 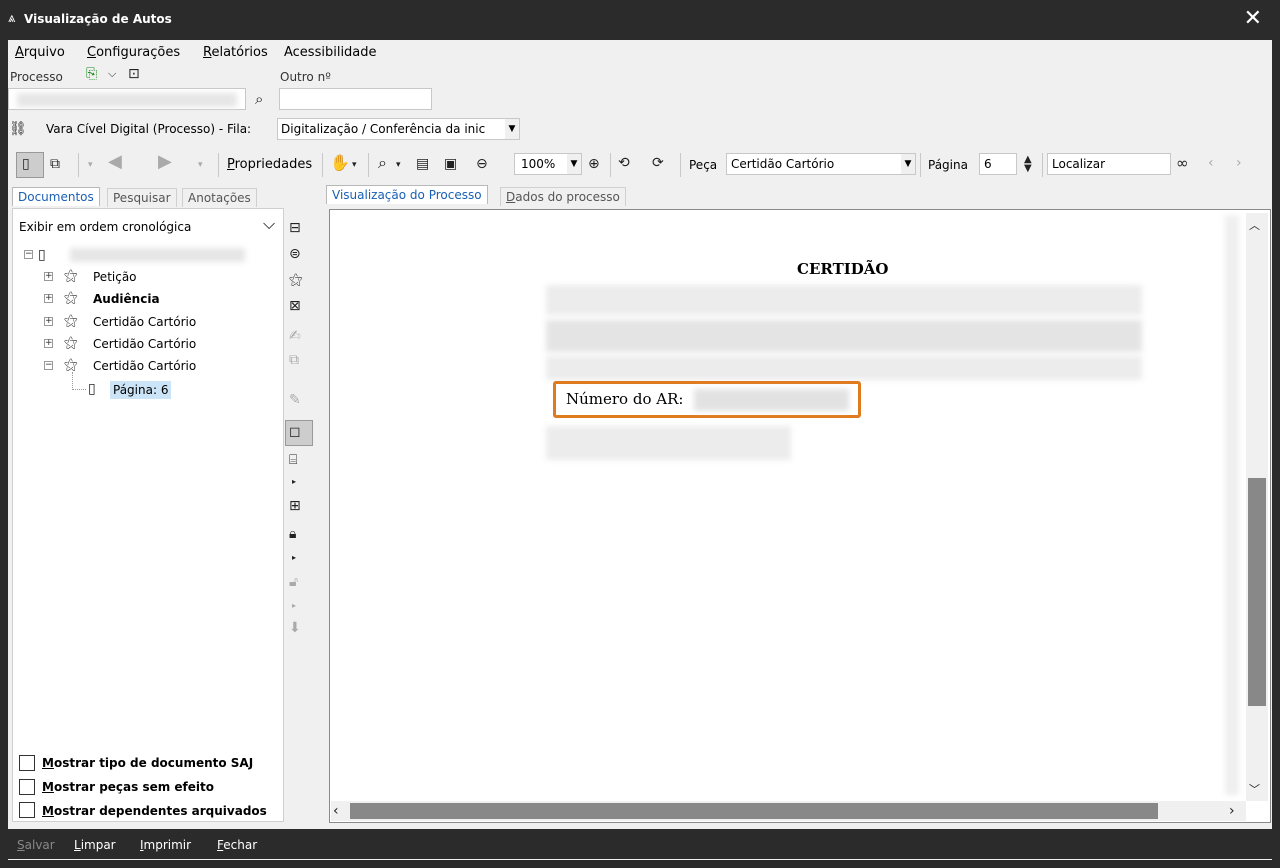 What do you see at coordinates (115, 277) in the screenshot?
I see `tree-item-peticao: Petição` at bounding box center [115, 277].